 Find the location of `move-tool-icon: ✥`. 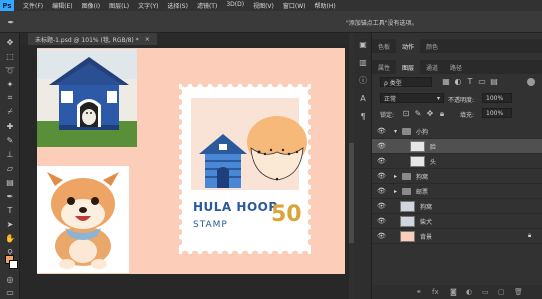

move-tool-icon: ✥ is located at coordinates (10, 42).